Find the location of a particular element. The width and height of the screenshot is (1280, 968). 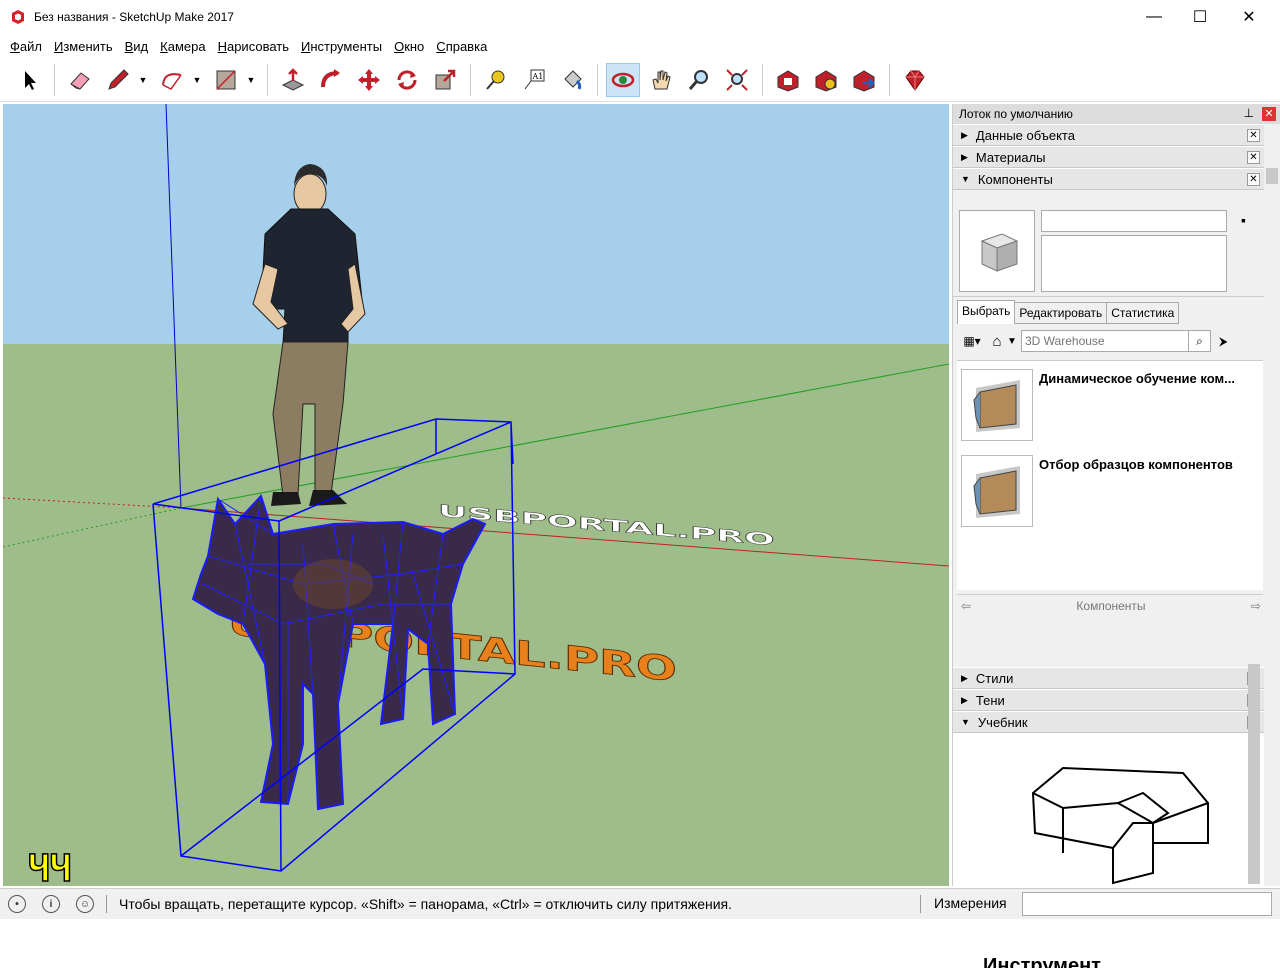

move-tool-button is located at coordinates (369, 80).